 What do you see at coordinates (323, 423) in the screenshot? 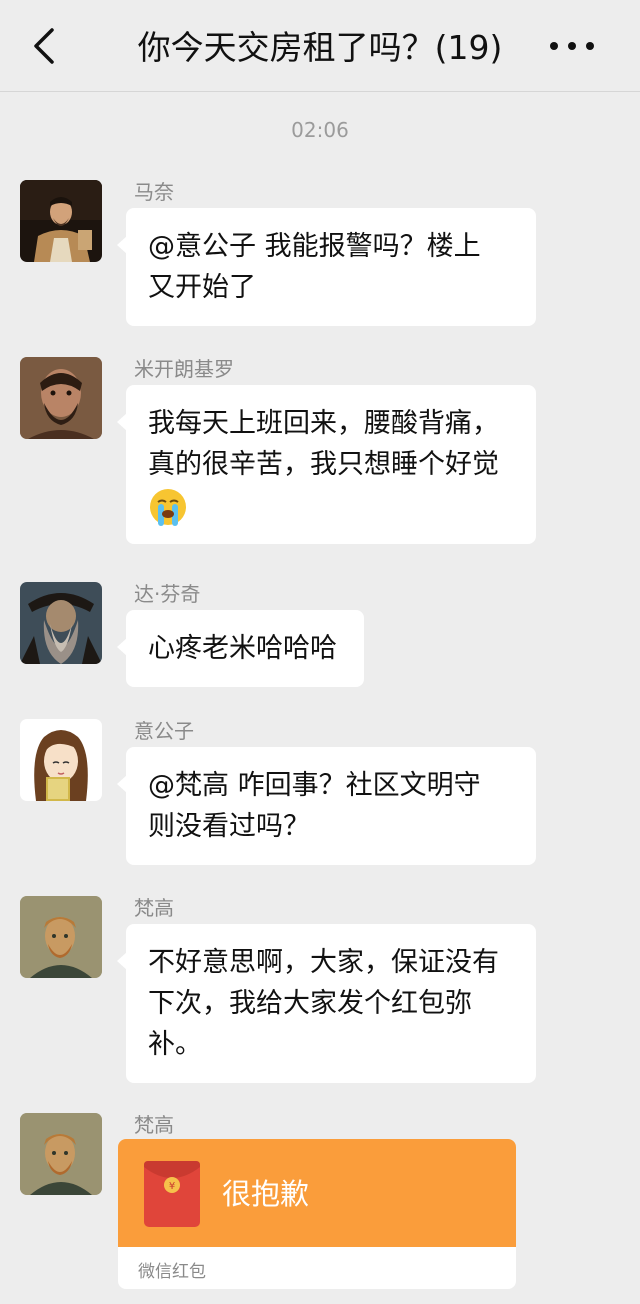
I see `message-line: 我每天上班回来，腰酸背痛，` at bounding box center [323, 423].